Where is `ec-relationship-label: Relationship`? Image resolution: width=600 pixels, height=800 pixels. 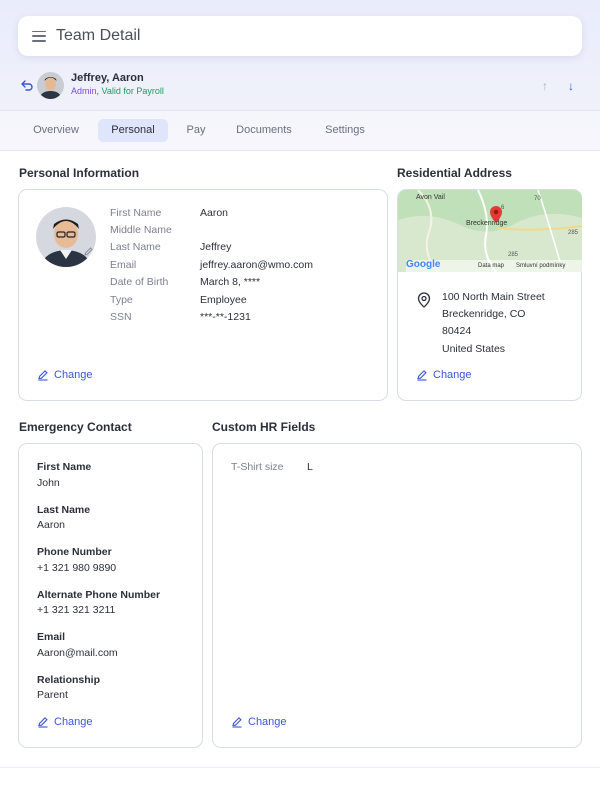 ec-relationship-label: Relationship is located at coordinates (69, 680).